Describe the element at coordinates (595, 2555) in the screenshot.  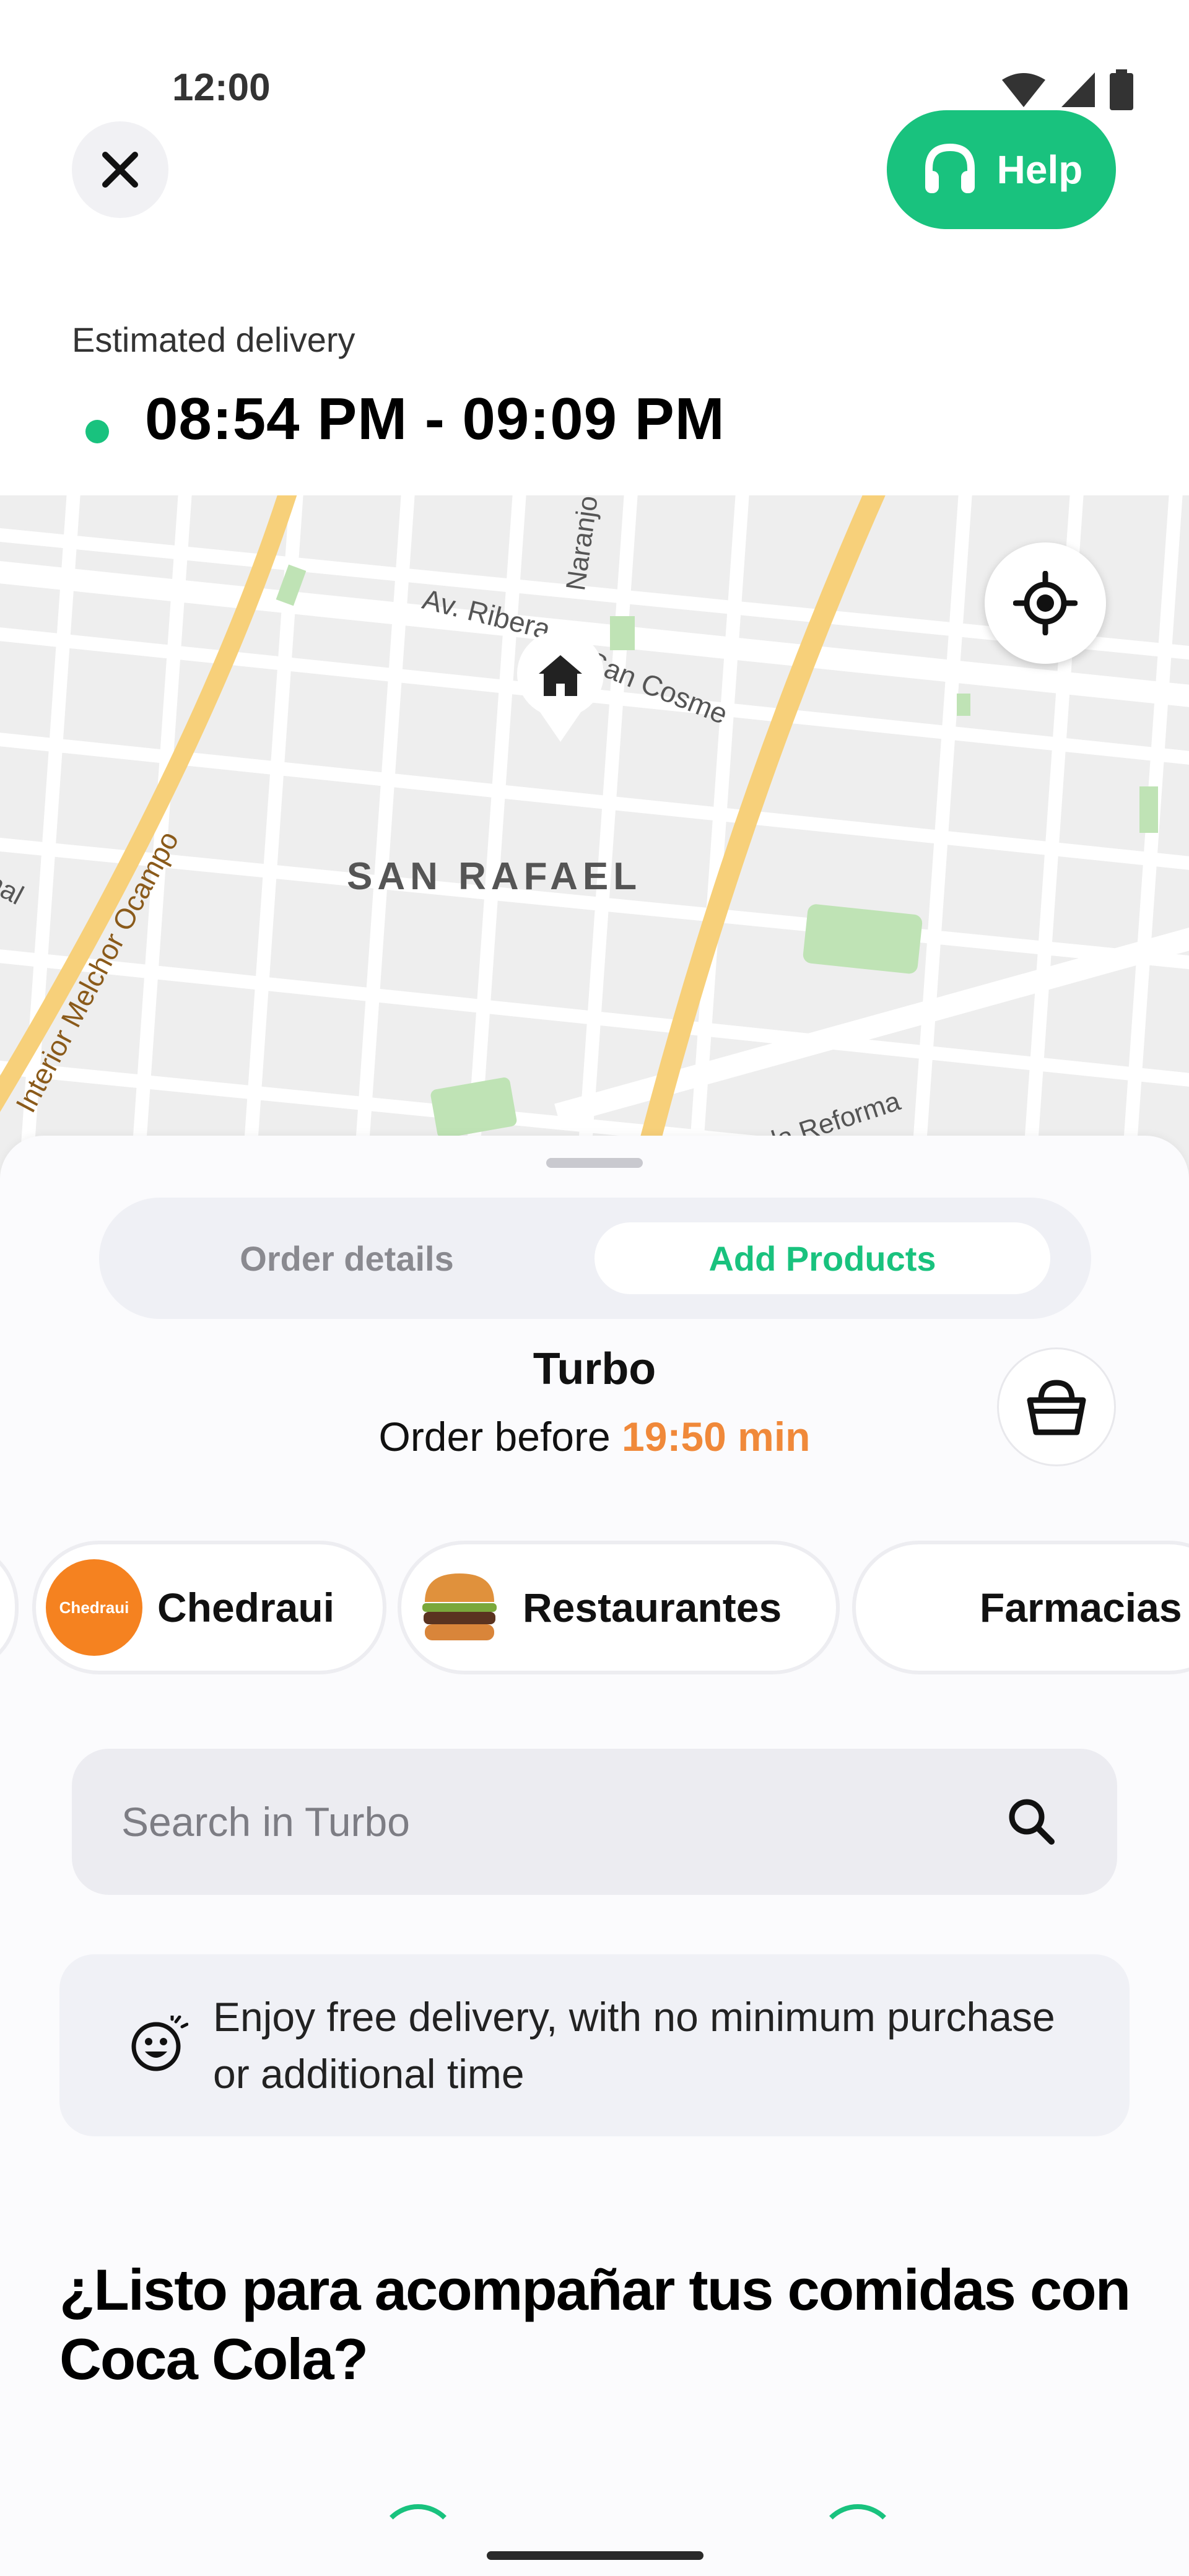
I see `gesture-nav-bar` at that location.